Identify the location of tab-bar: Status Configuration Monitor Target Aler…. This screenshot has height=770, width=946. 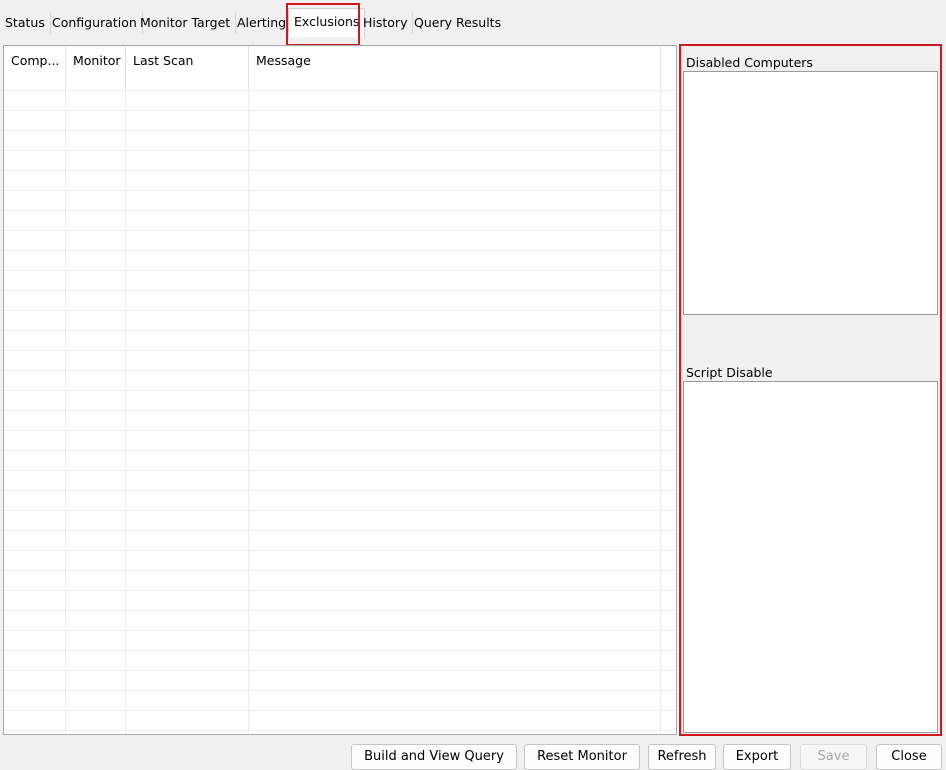
(473, 23).